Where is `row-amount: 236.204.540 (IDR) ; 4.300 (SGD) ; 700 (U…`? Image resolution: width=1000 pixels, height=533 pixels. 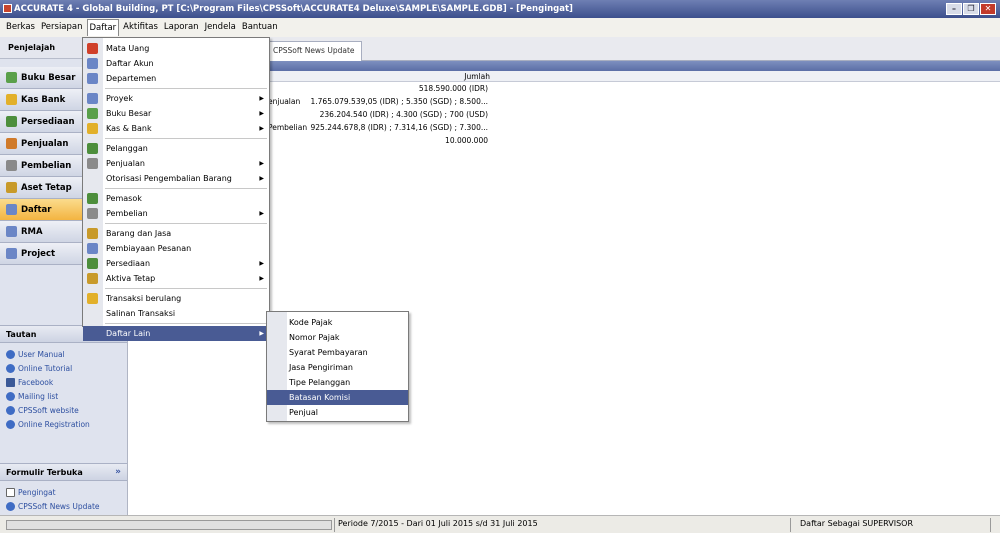 row-amount: 236.204.540 (IDR) ; 4.300 (SGD) ; 700 (U… is located at coordinates (403, 114).